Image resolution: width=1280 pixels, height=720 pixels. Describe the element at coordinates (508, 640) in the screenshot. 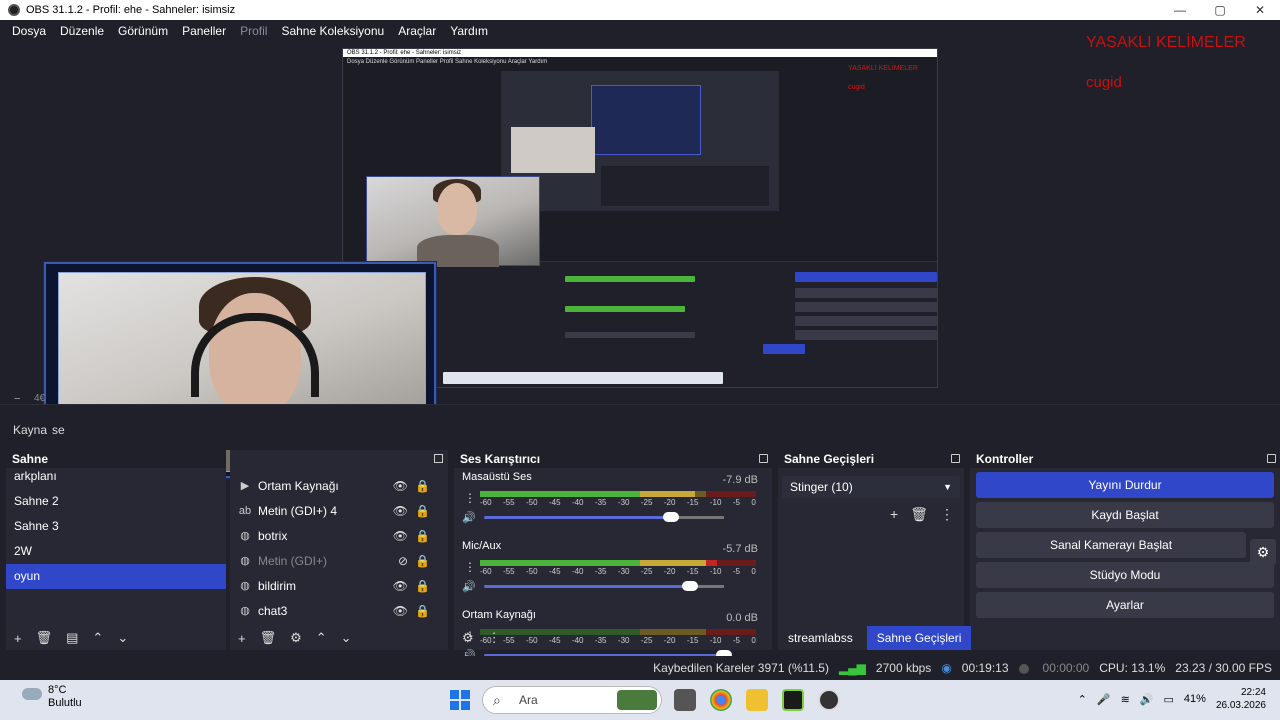

I see `meter-tick-label: -55` at that location.